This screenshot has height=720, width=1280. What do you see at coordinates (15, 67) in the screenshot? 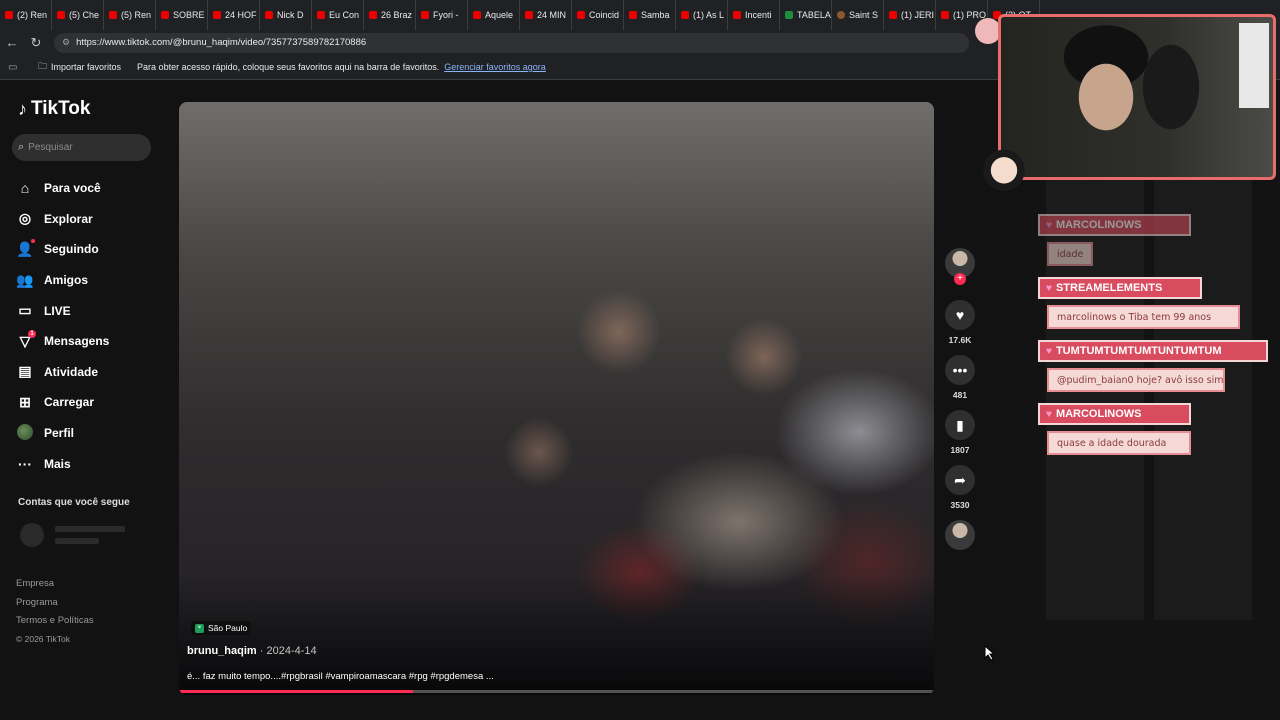
I see `reading-list-icon: ▭` at bounding box center [15, 67].